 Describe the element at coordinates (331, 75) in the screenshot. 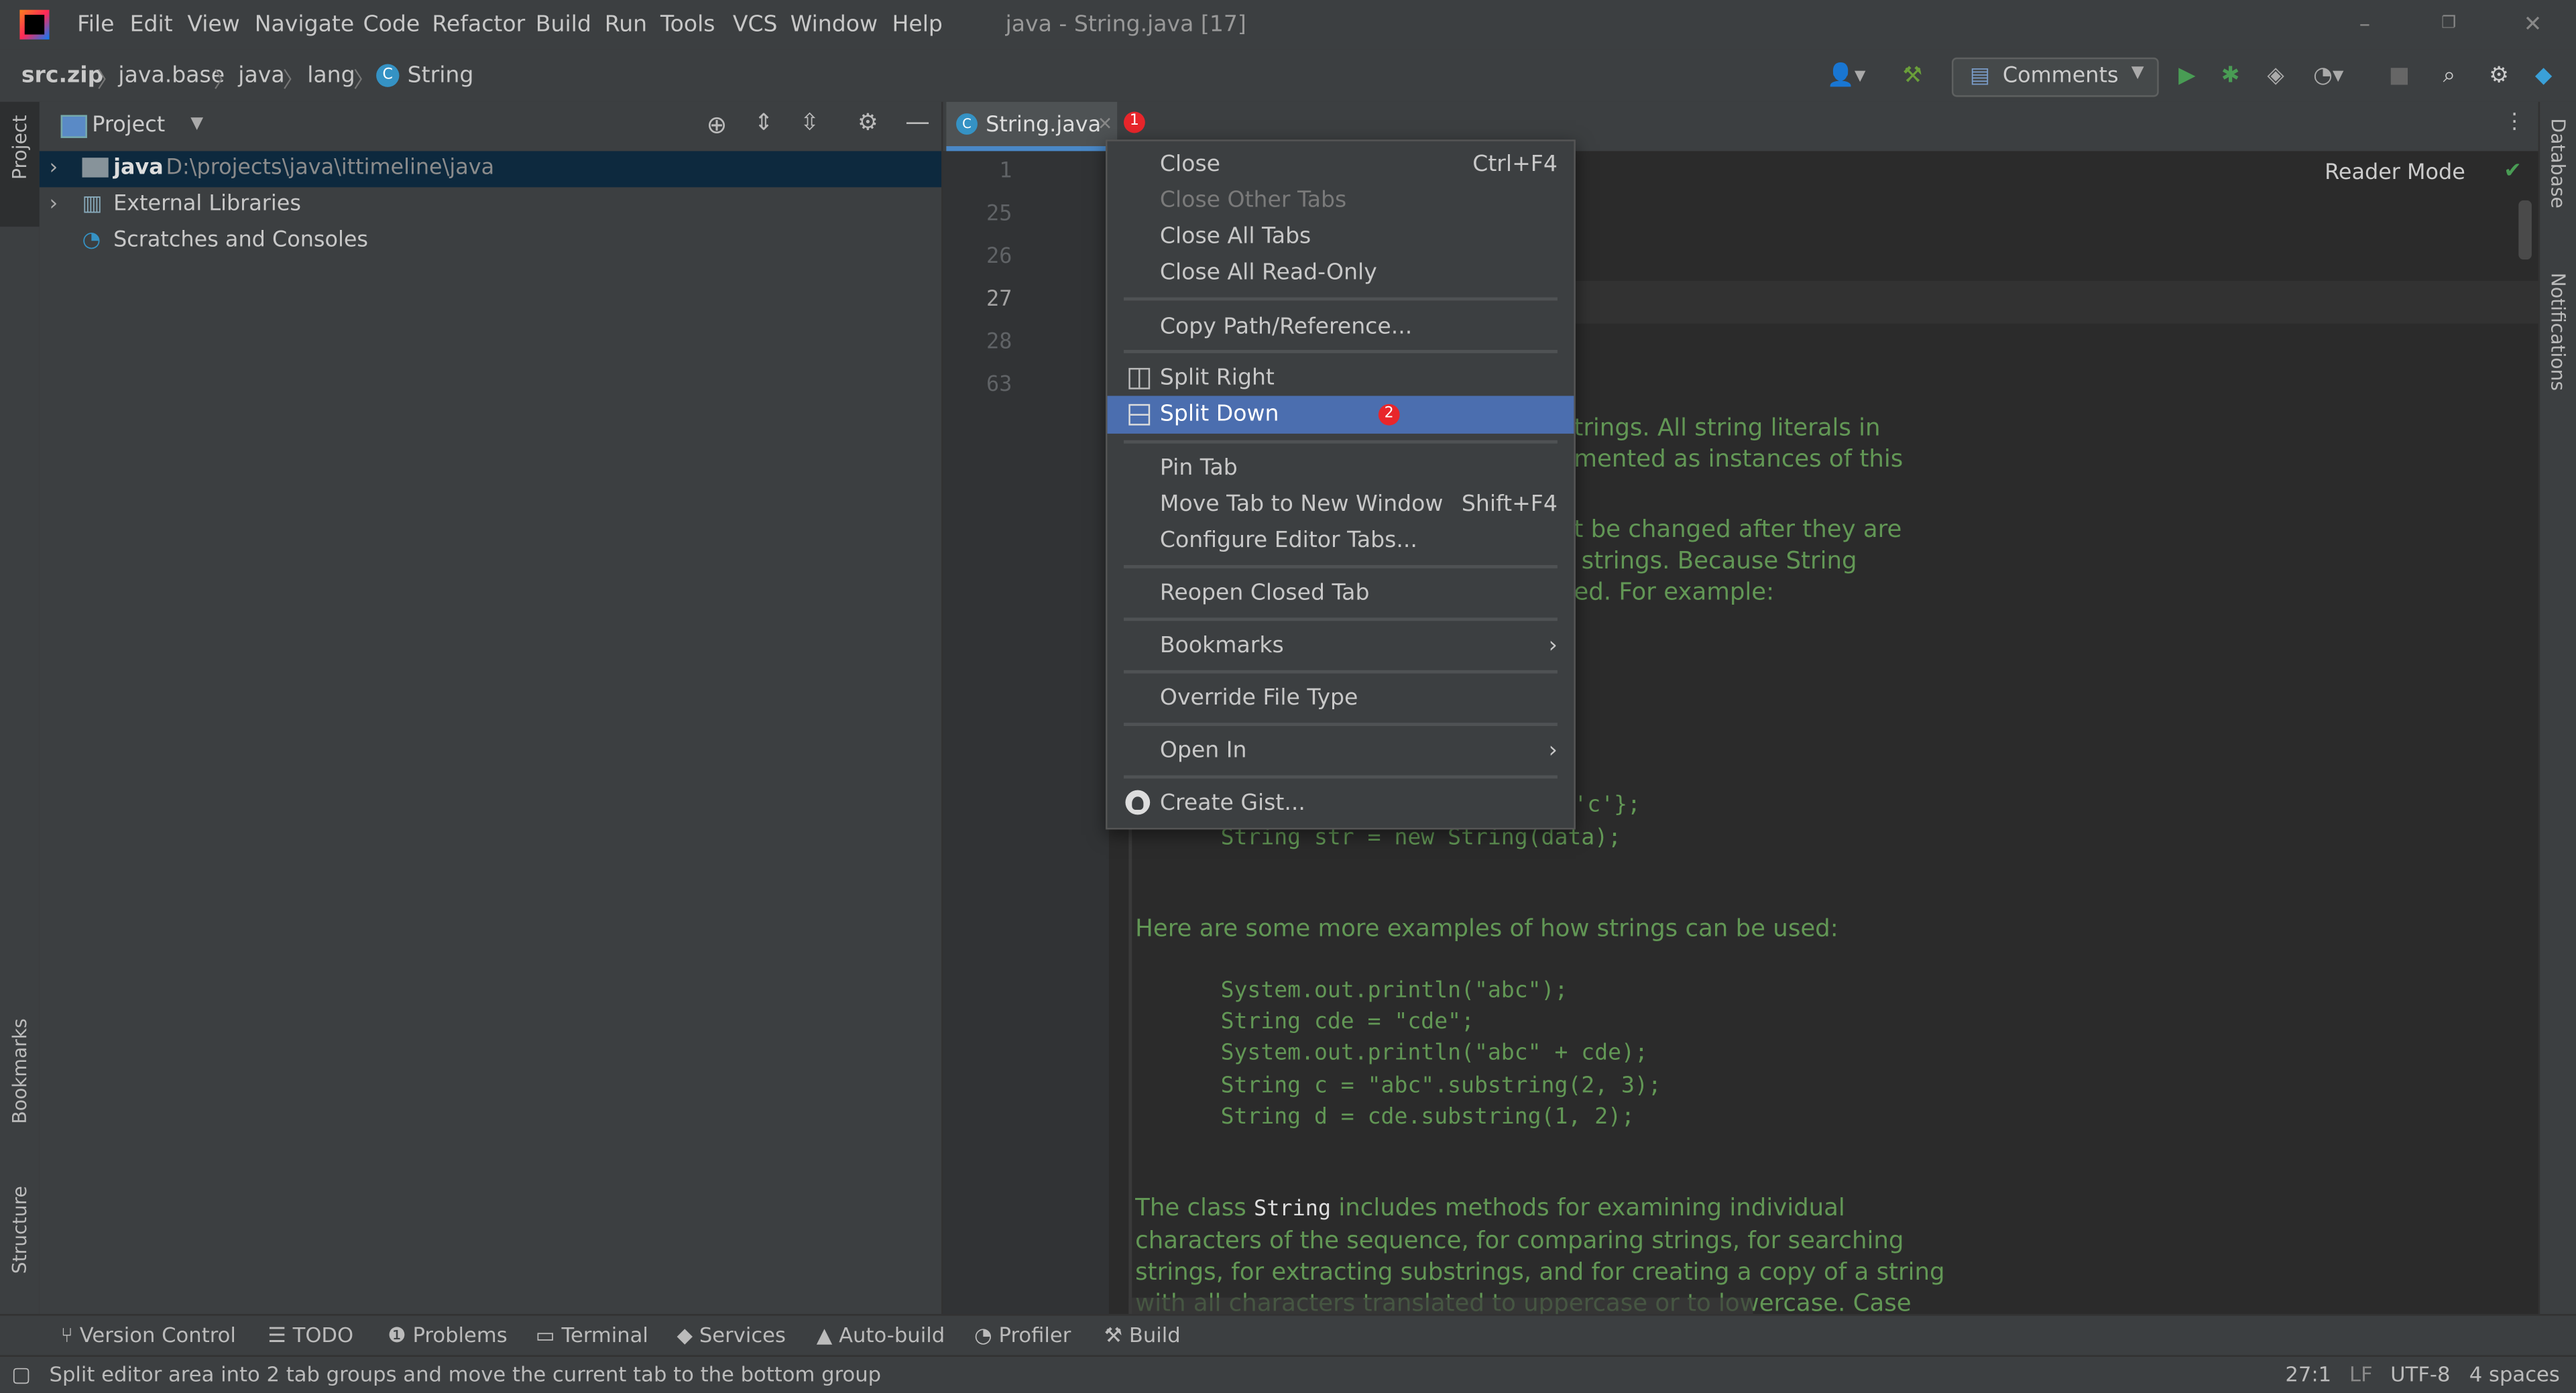

I see `breadcrumb-lang: lang` at that location.